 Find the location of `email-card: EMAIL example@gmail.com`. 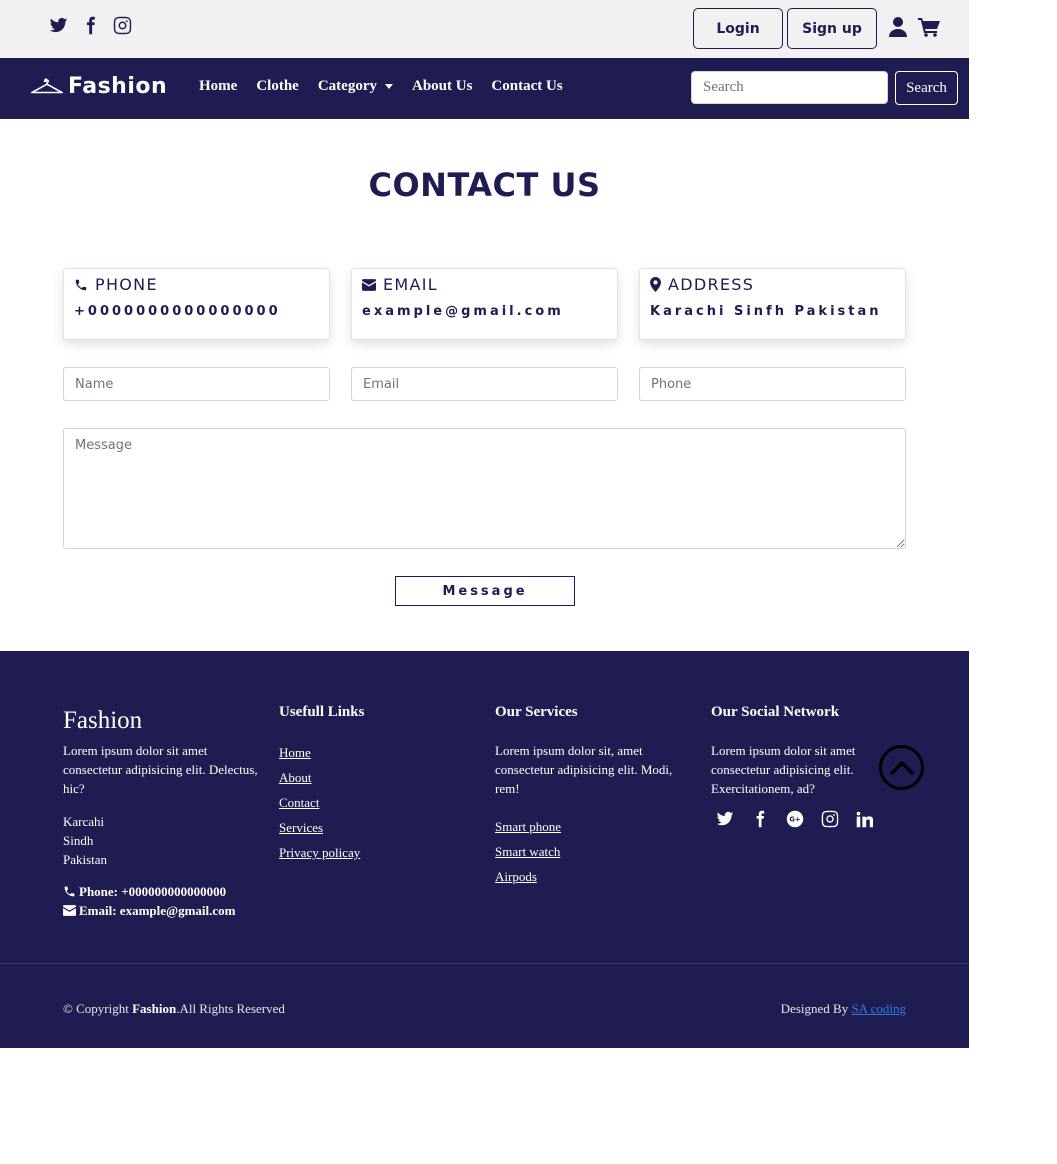

email-card: EMAIL example@gmail.com is located at coordinates (484, 304).